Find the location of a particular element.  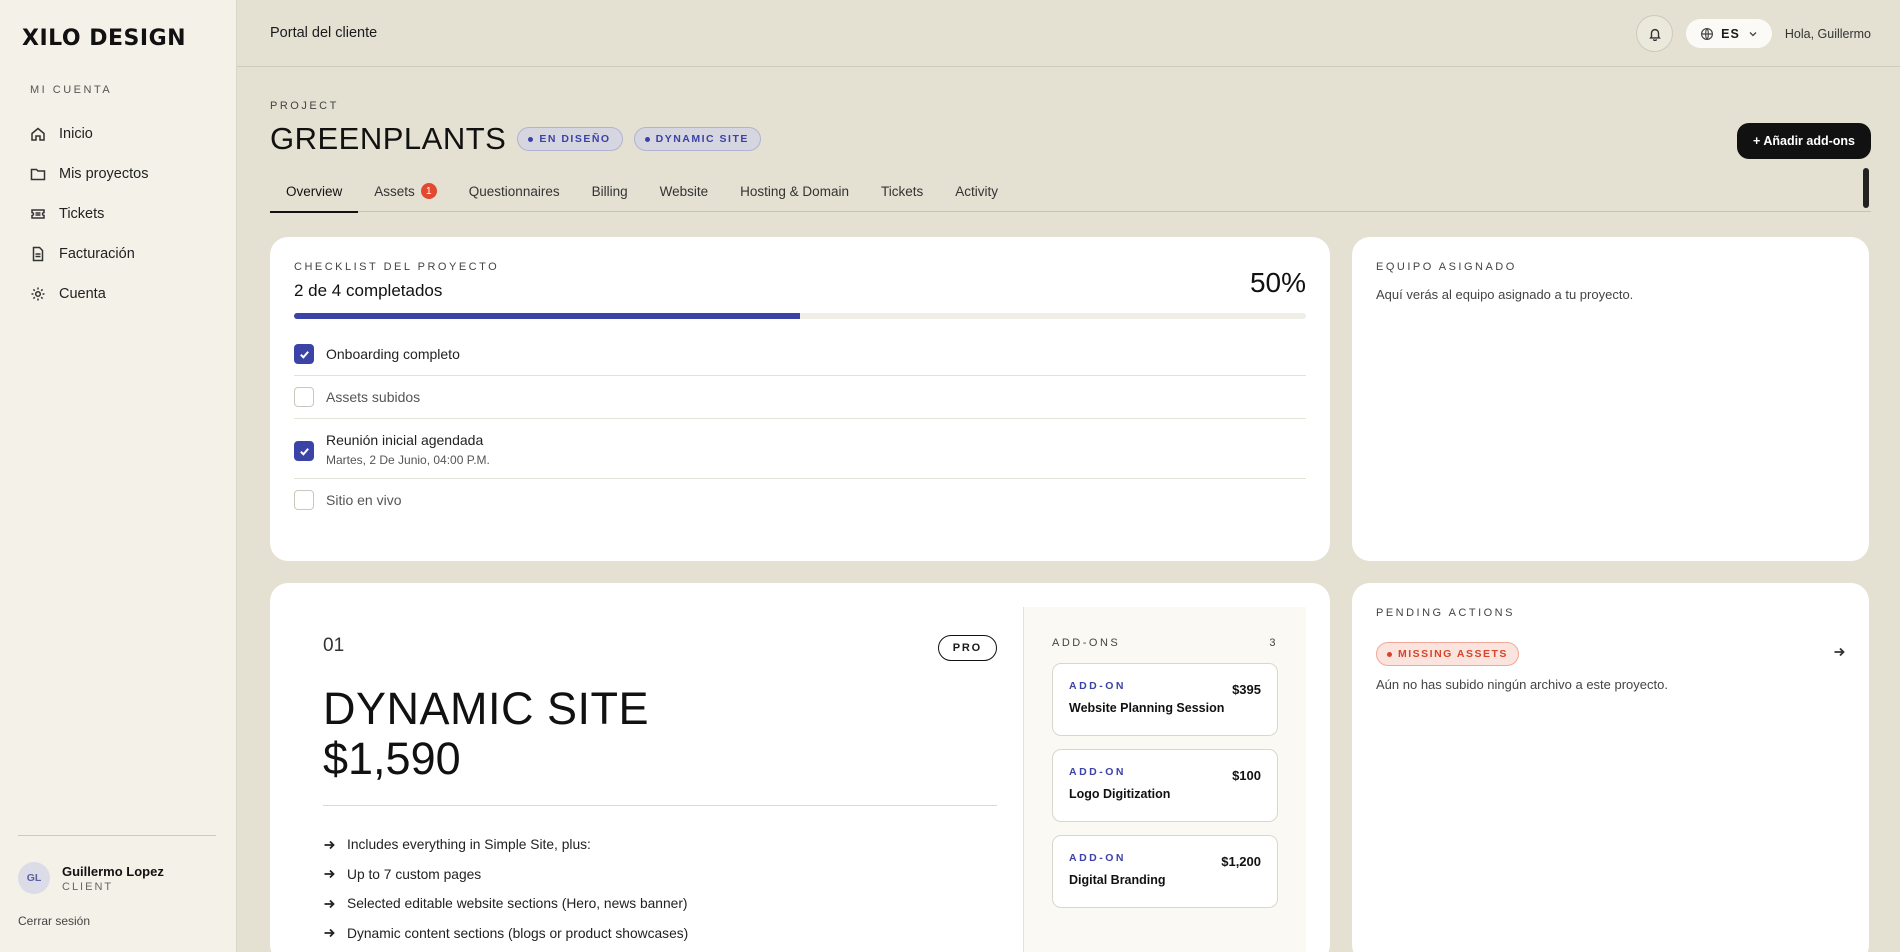

addon-card: ADD-ON Logo Digitization $100 is located at coordinates (1165, 785).